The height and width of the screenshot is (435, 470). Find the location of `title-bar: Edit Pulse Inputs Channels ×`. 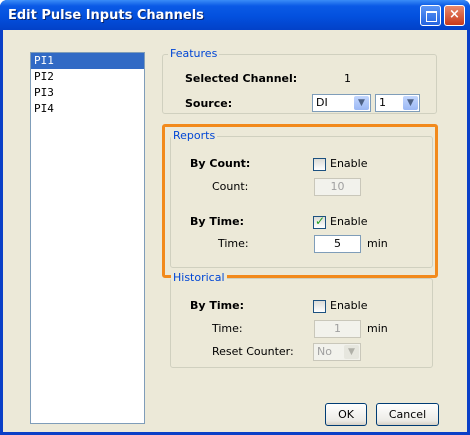

title-bar: Edit Pulse Inputs Channels × is located at coordinates (235, 15).